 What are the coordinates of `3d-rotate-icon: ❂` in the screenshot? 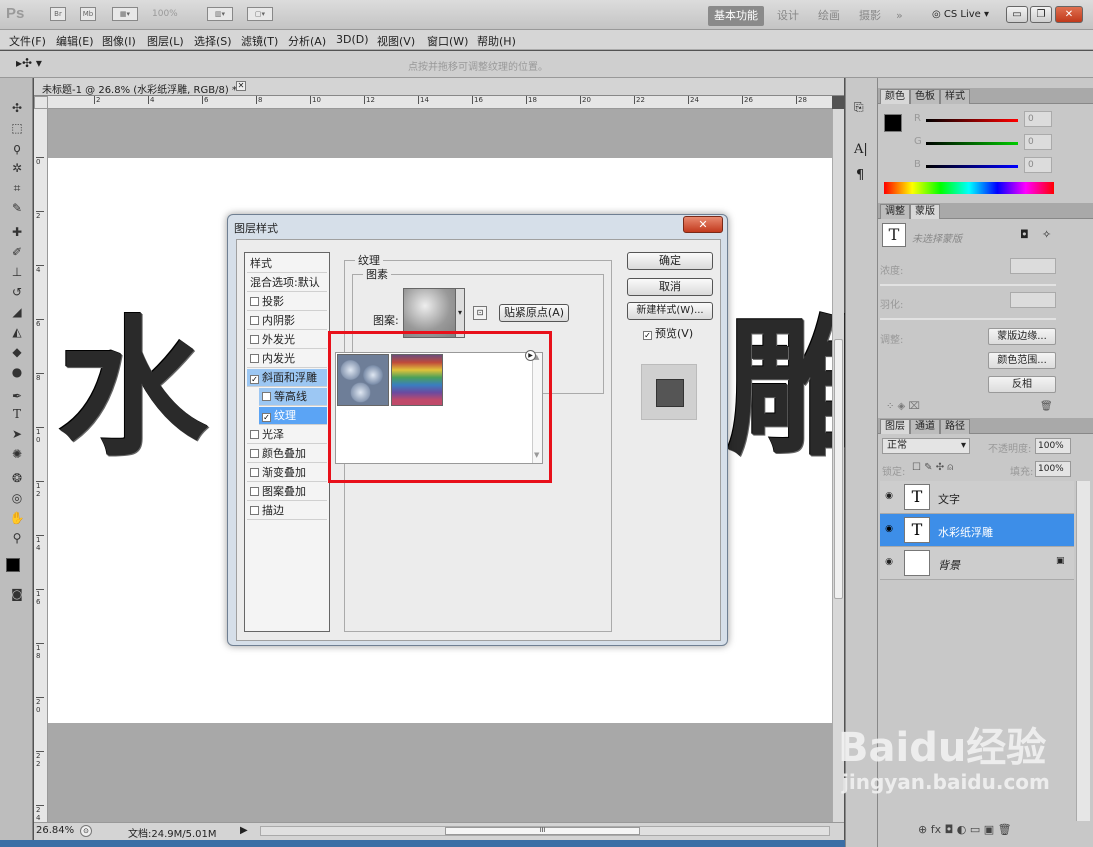 It's located at (17, 478).